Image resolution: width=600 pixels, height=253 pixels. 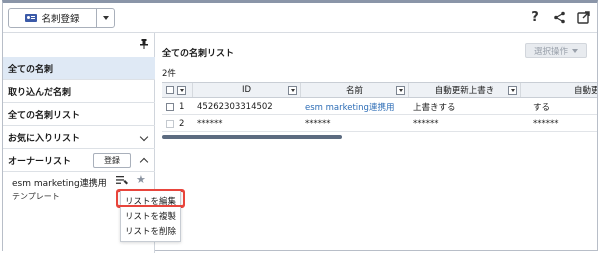 I want to click on sidebar-item-owner-lists: オーナーリスト 登録, so click(x=79, y=160).